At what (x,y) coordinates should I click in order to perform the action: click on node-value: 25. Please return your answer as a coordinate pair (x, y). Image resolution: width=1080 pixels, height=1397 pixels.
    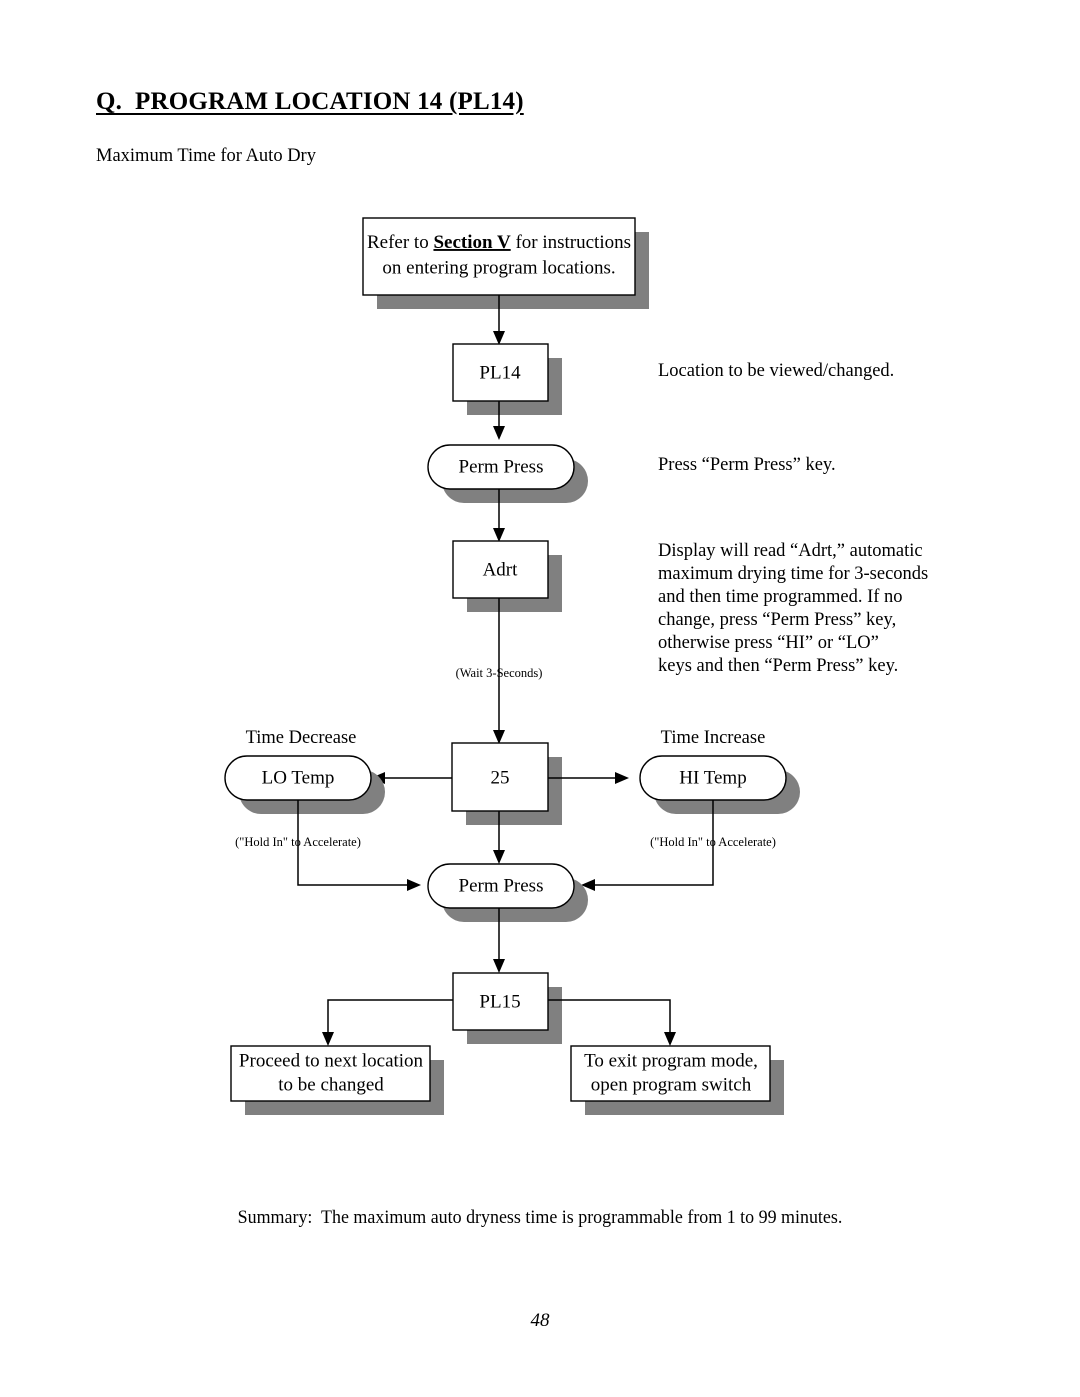
    Looking at the image, I should click on (506, 783).